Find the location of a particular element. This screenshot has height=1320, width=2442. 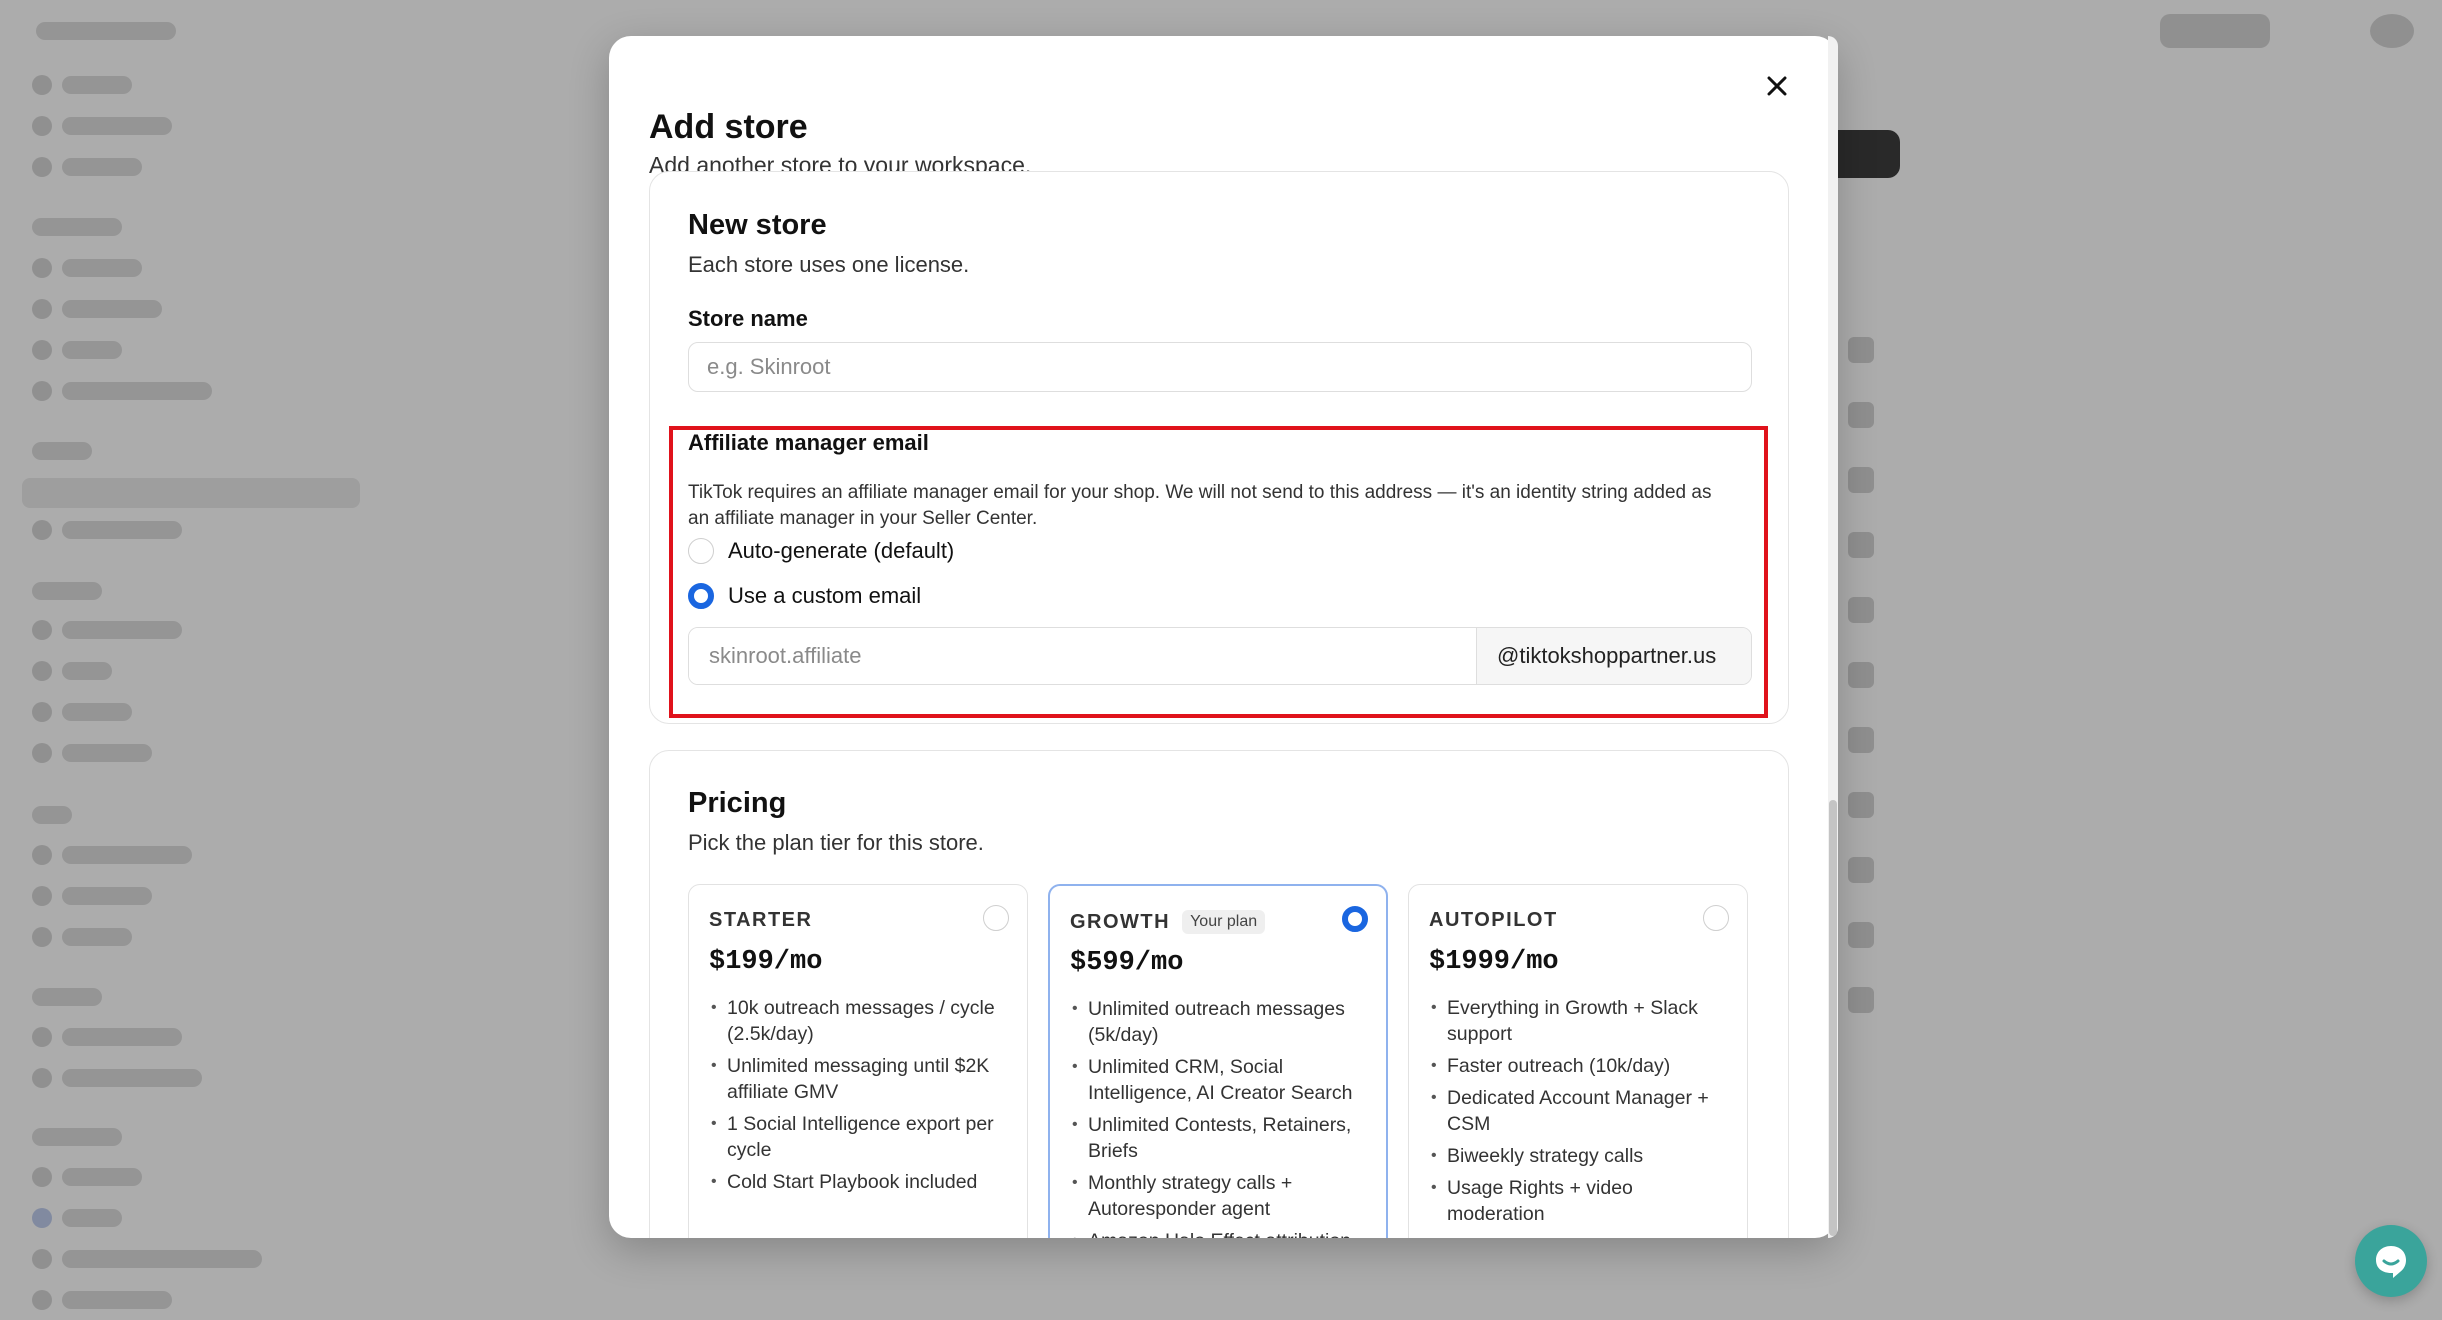

feature-item: 10k outreach messages / cycle (2.5k/day) is located at coordinates (859, 1021).